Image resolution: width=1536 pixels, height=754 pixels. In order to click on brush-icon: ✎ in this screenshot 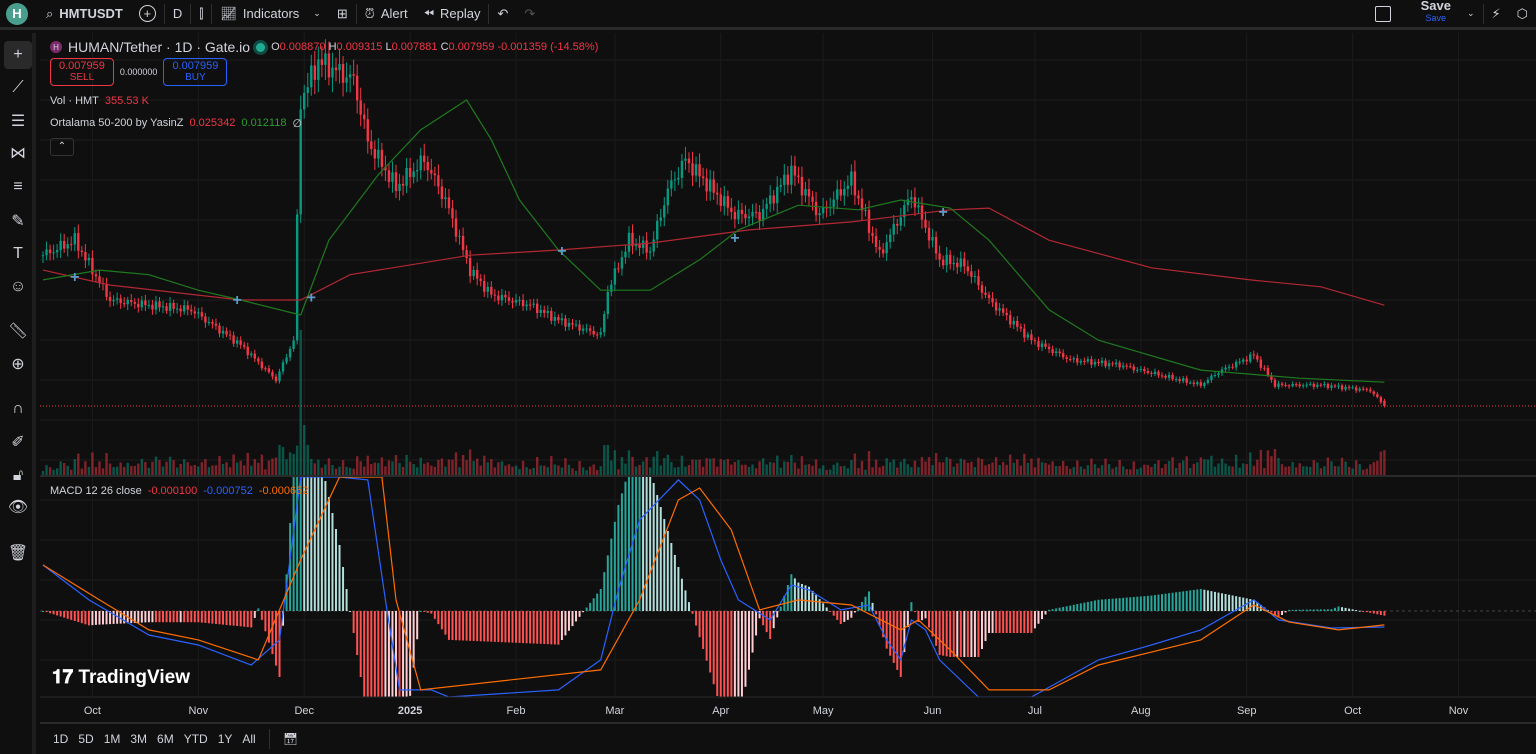, I will do `click(18, 221)`.